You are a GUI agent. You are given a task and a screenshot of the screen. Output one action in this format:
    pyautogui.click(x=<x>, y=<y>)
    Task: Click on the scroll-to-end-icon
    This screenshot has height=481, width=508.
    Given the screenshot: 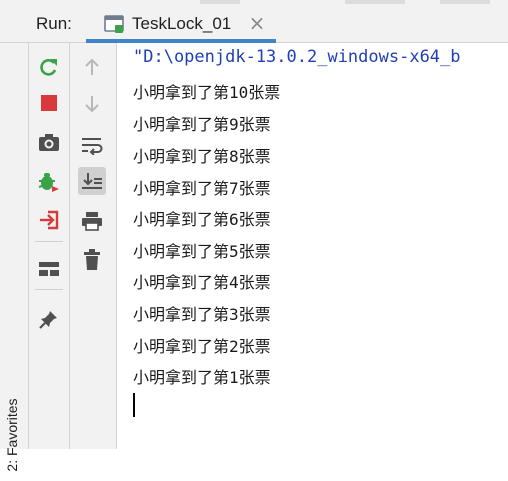 What is the action you would take?
    pyautogui.click(x=92, y=181)
    